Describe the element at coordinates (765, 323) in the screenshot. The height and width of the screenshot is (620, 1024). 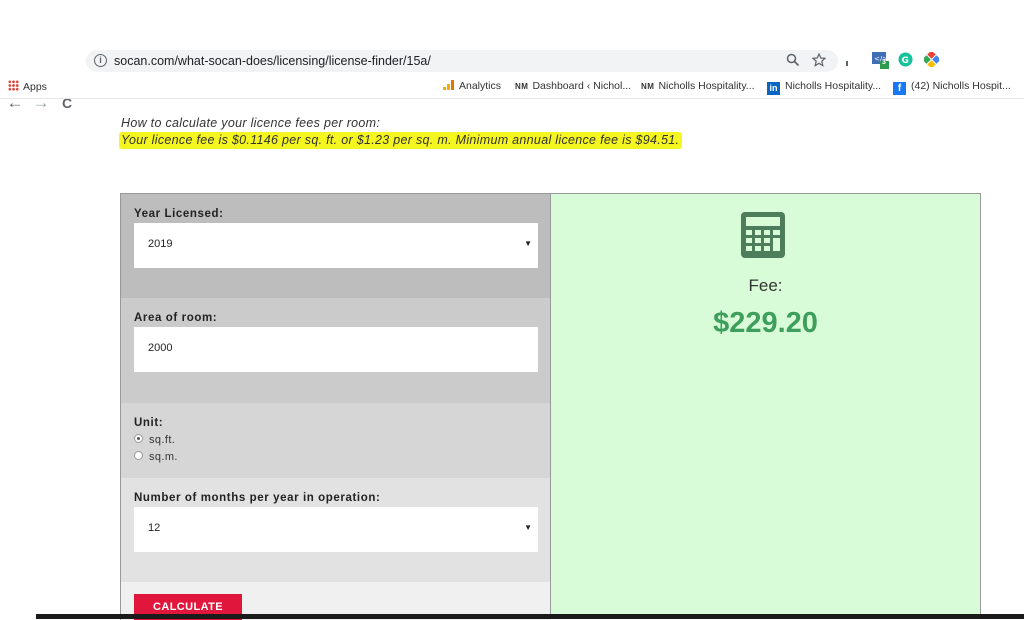
I see `fee-amount: $229.20` at that location.